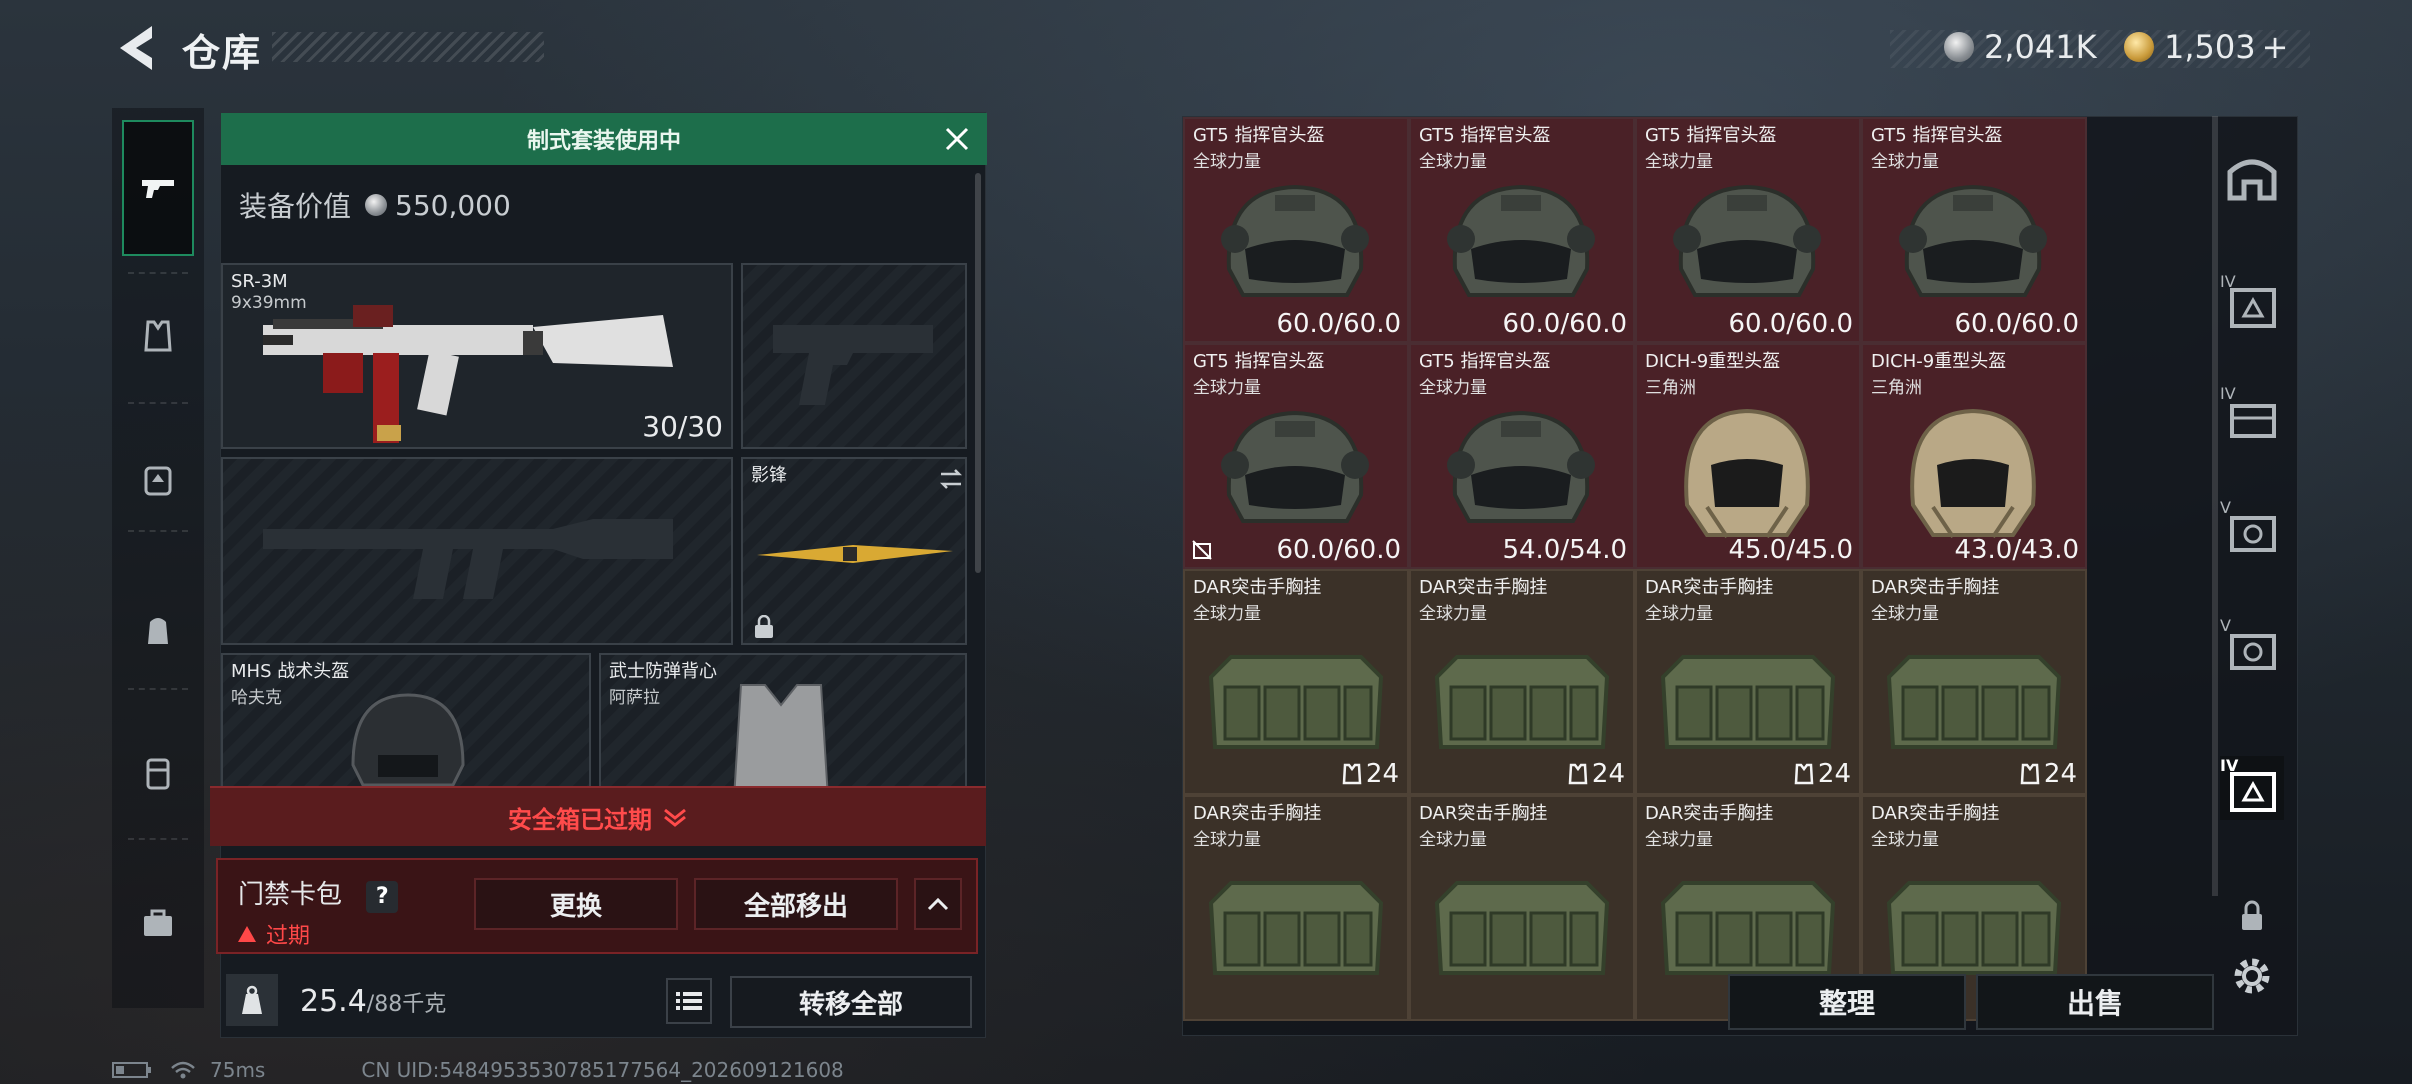 This screenshot has width=2412, height=1084. What do you see at coordinates (2275, 47) in the screenshot?
I see `gold-add-button: +` at bounding box center [2275, 47].